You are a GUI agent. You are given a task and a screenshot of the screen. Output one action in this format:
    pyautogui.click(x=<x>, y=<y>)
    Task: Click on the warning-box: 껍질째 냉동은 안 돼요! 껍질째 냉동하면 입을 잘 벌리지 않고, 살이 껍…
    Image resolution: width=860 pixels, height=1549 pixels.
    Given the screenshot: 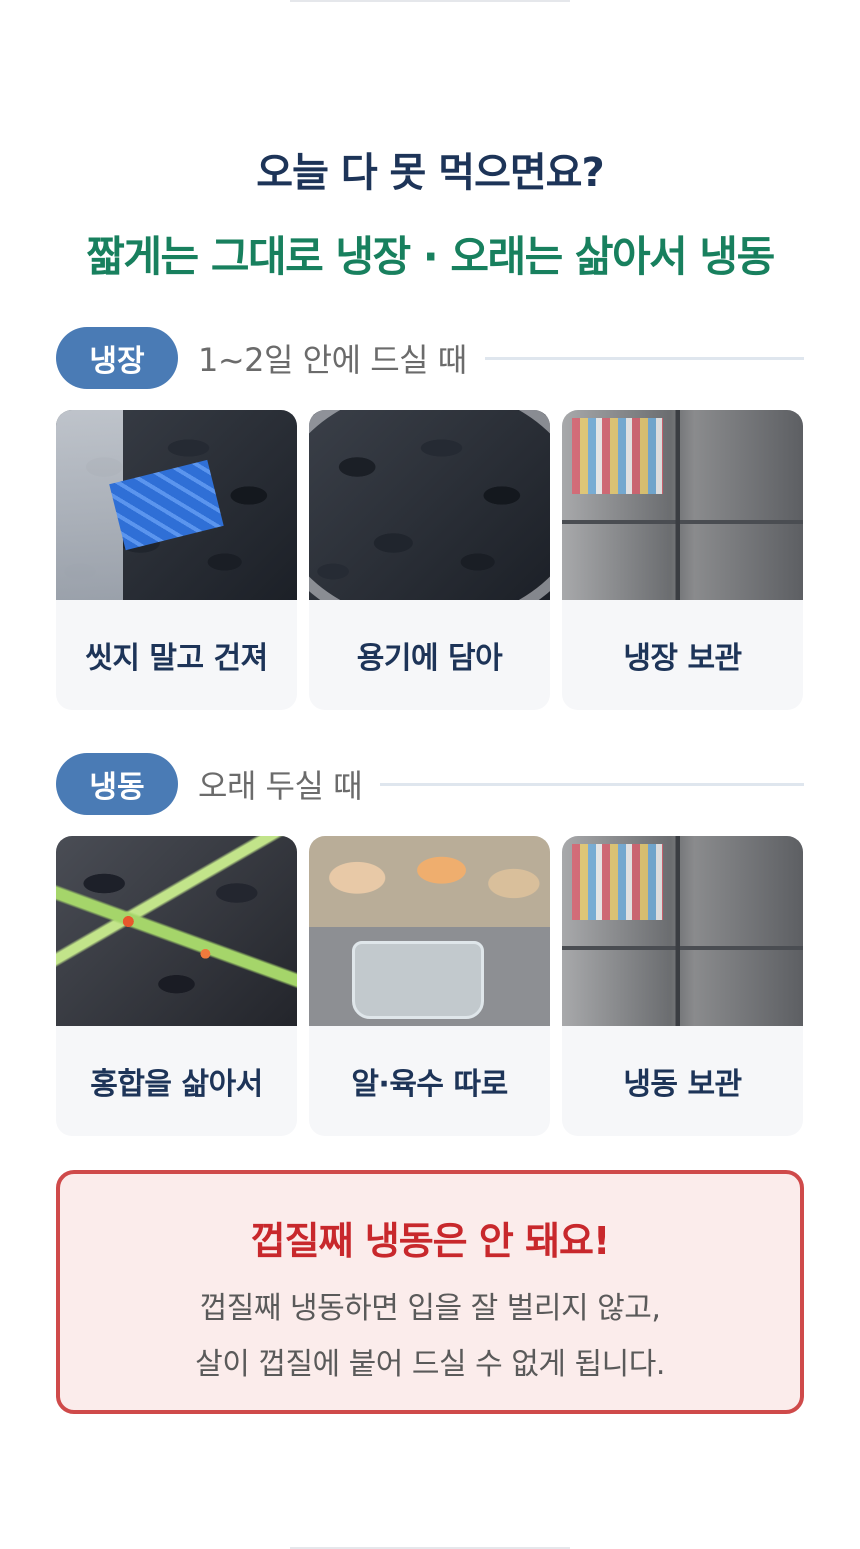 What is the action you would take?
    pyautogui.click(x=430, y=1292)
    